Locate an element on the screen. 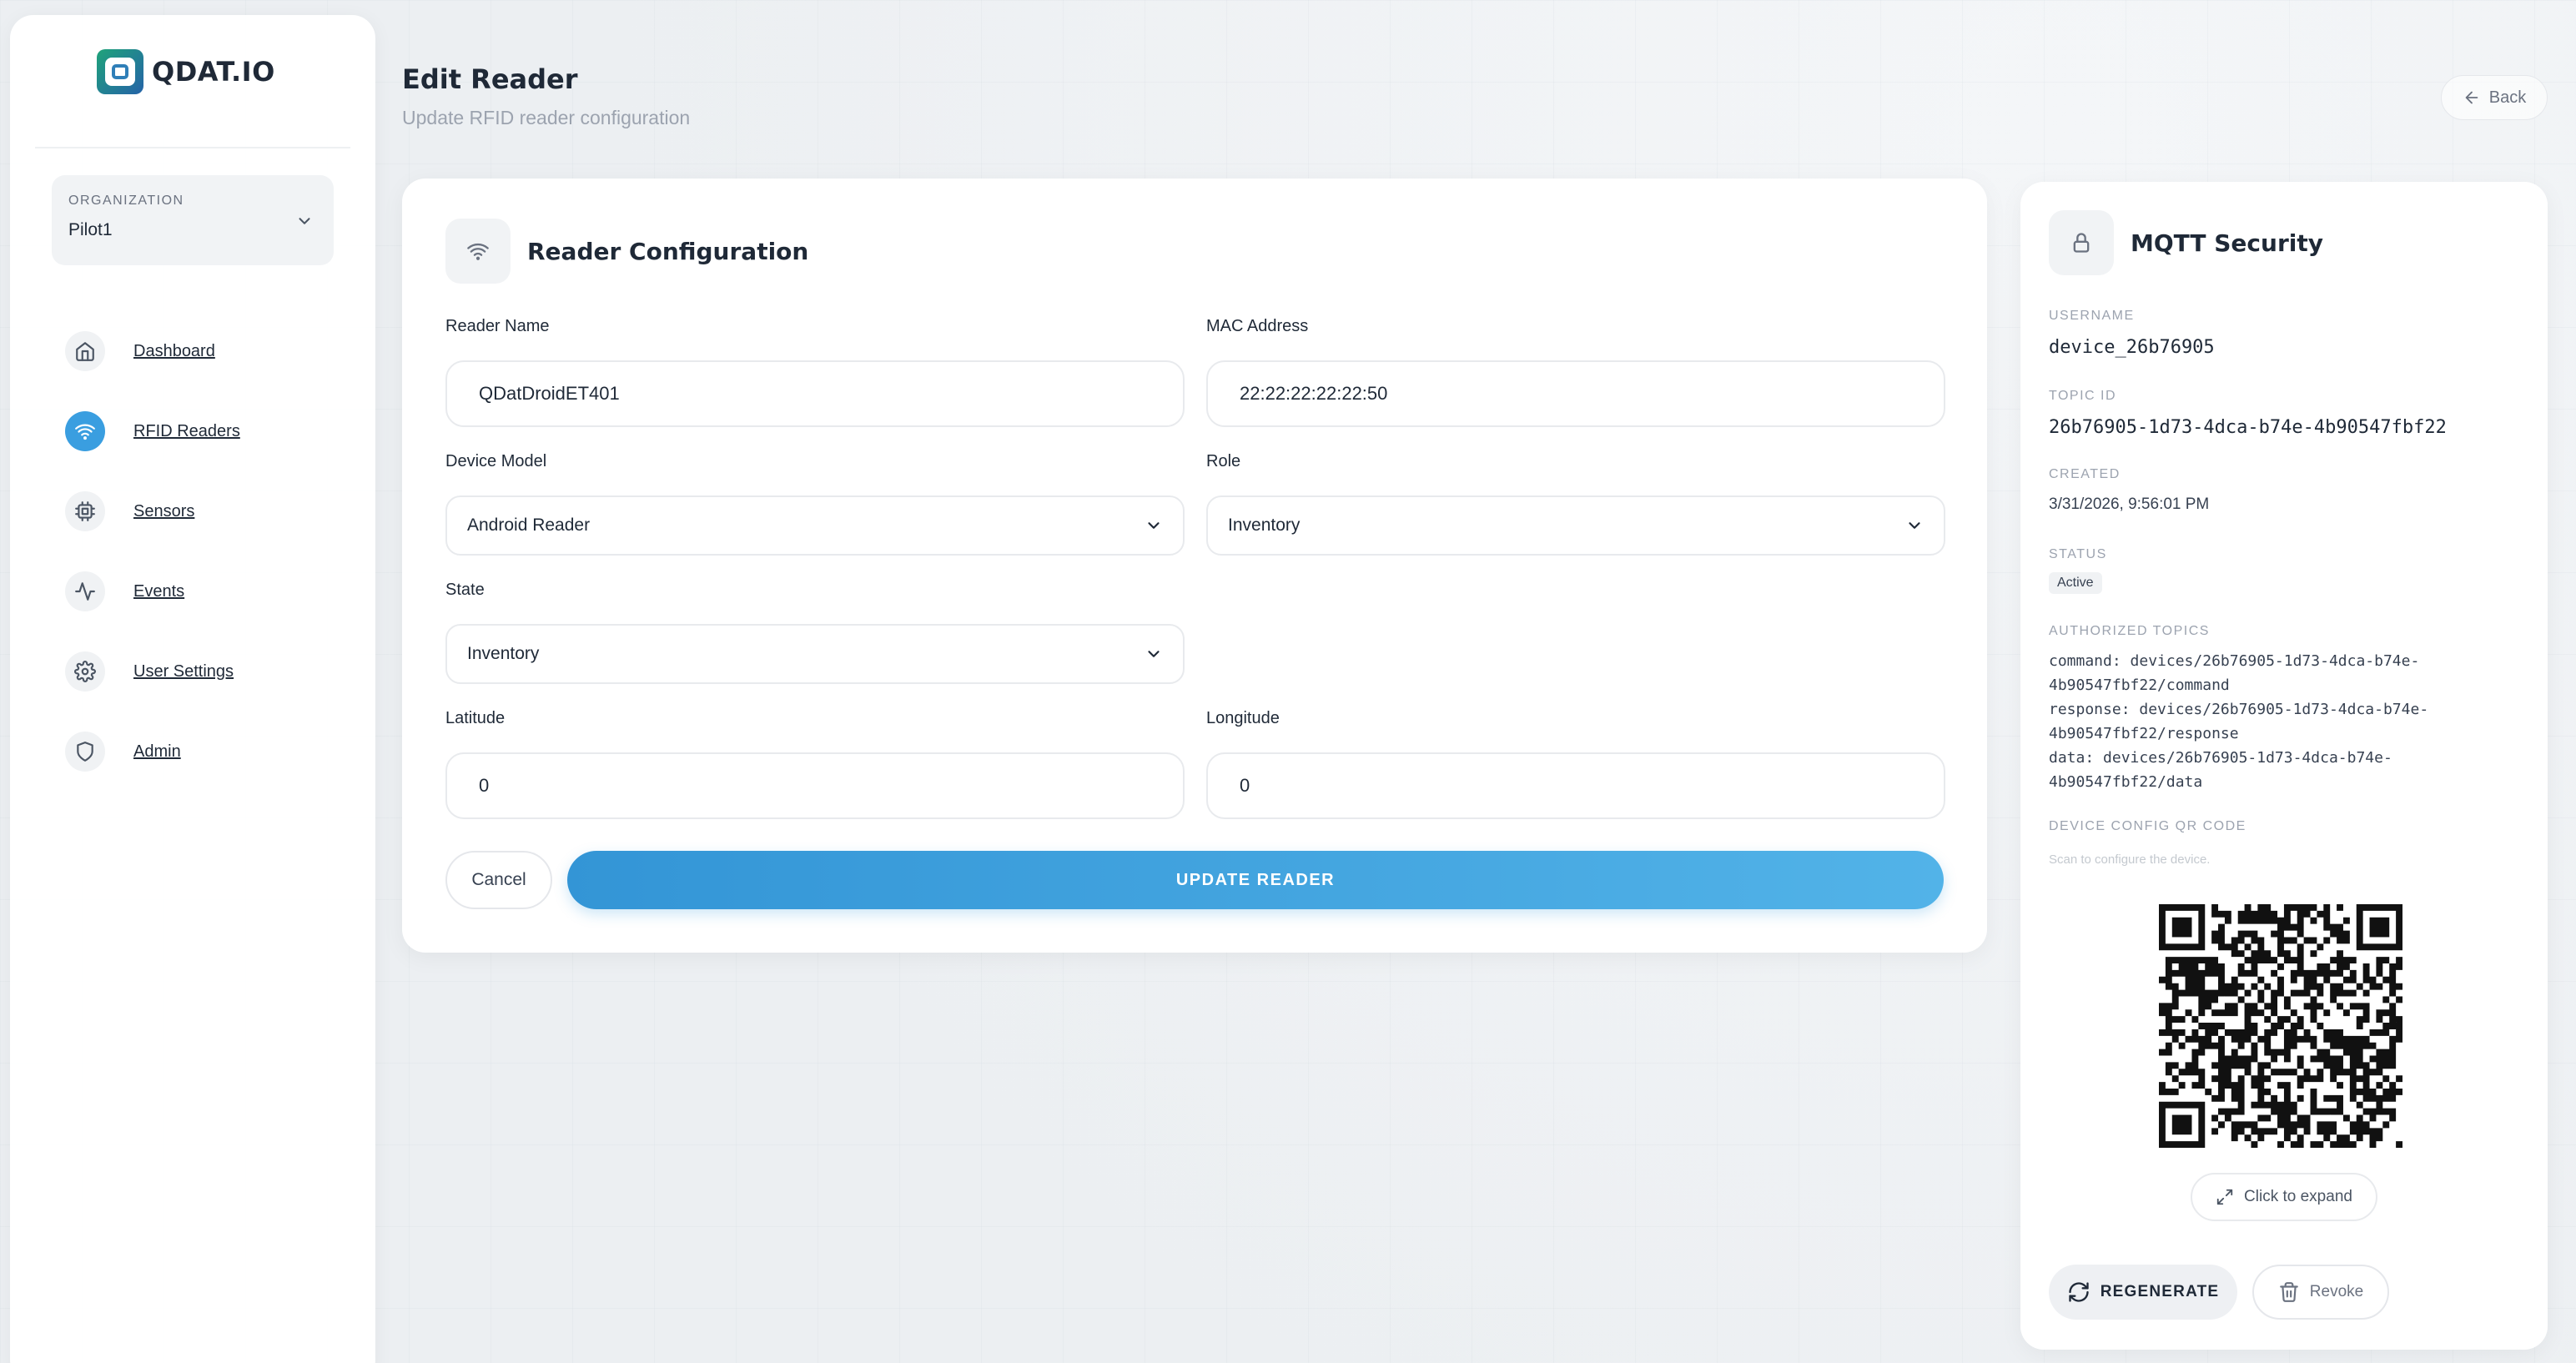 This screenshot has height=1363, width=2576. topic-line: 4b90547fbf22/command is located at coordinates (2139, 685).